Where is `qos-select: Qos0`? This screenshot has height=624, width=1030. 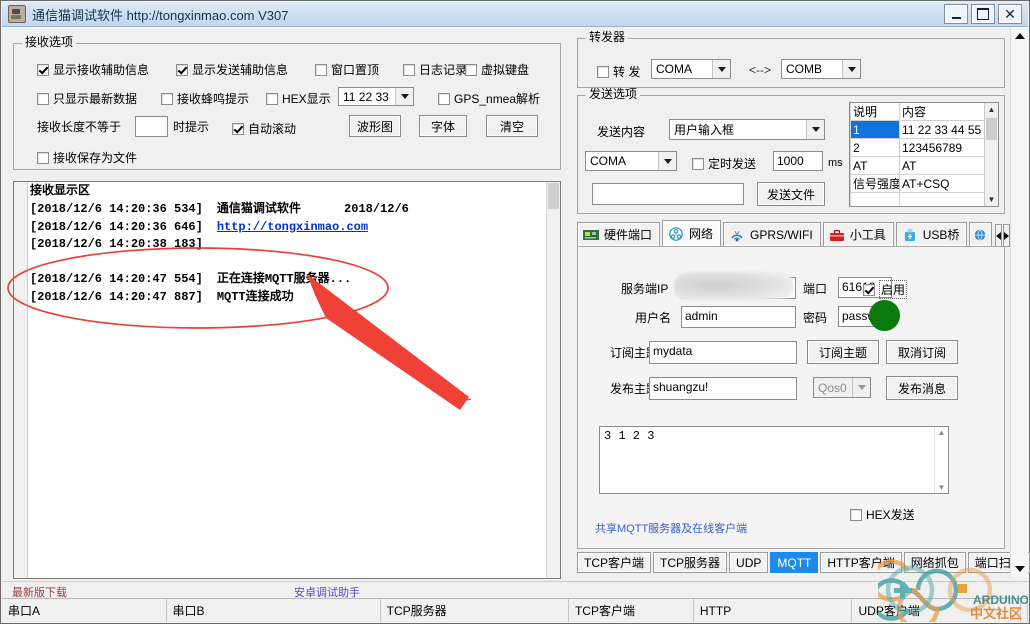
qos-select: Qos0 is located at coordinates (842, 387).